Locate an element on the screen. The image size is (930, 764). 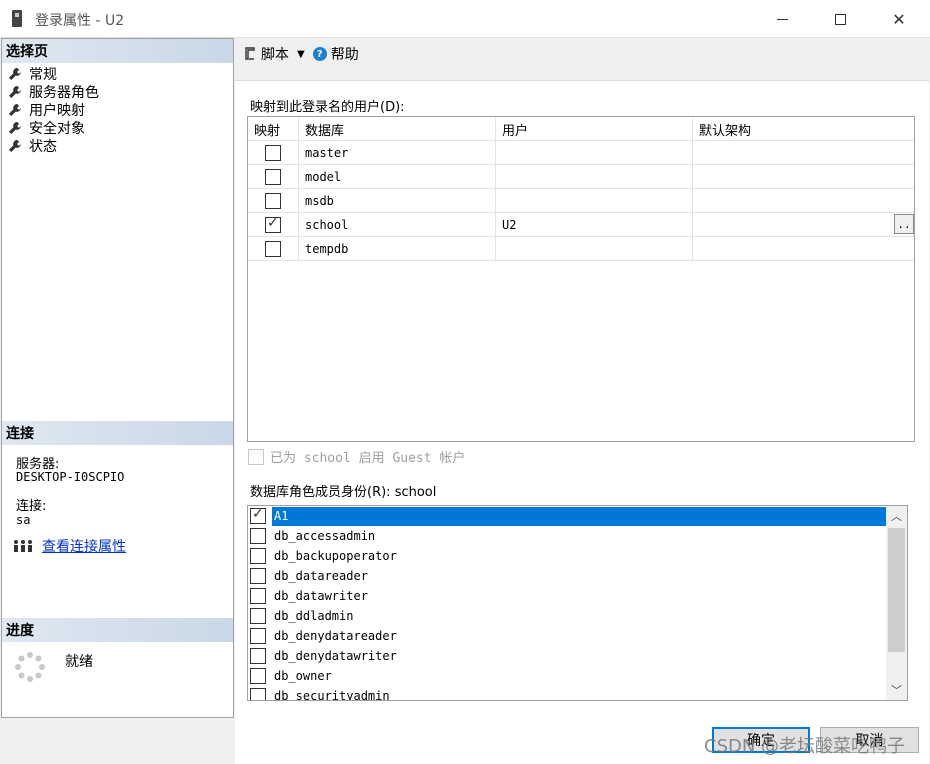
database-cell: school is located at coordinates (397, 225).